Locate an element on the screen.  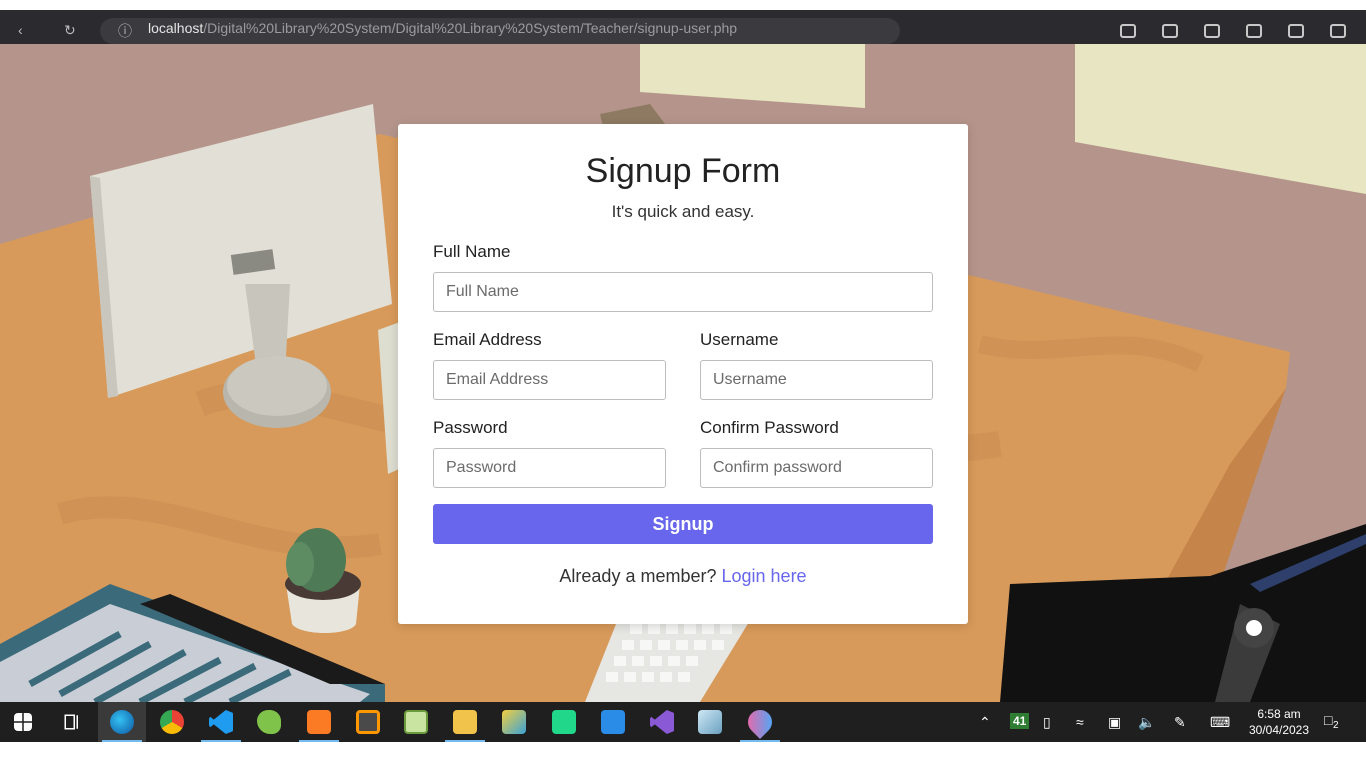
notification-center-icon: □ is located at coordinates (1328, 720).